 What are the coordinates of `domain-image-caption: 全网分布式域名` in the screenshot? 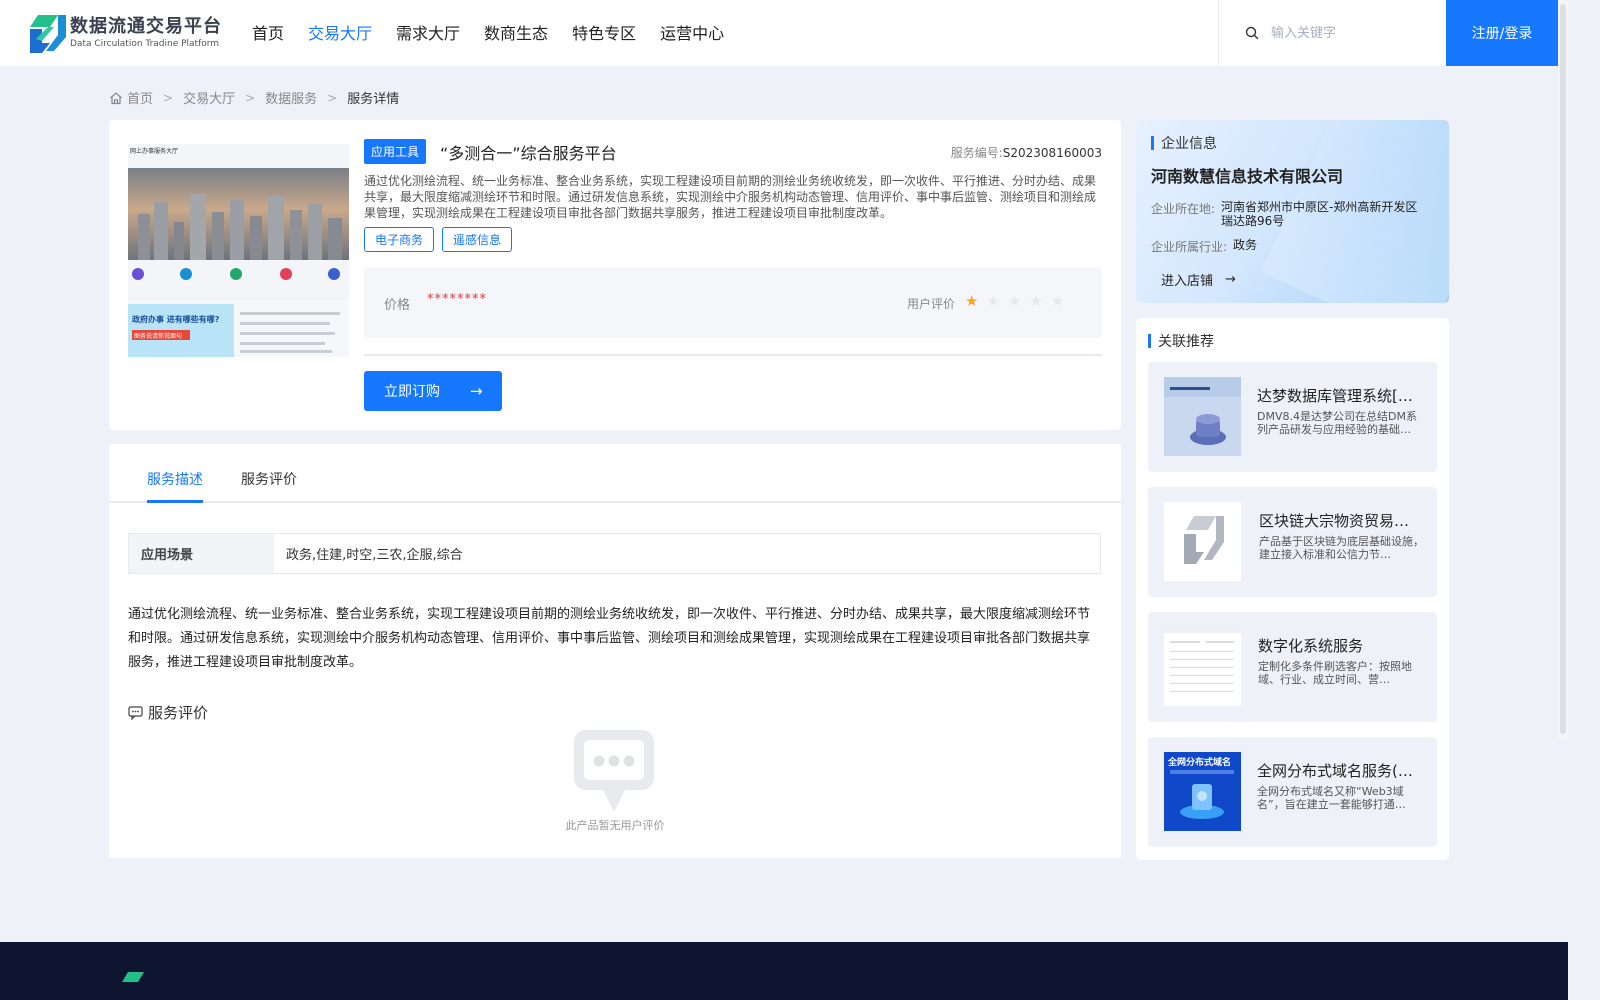 It's located at (1199, 762).